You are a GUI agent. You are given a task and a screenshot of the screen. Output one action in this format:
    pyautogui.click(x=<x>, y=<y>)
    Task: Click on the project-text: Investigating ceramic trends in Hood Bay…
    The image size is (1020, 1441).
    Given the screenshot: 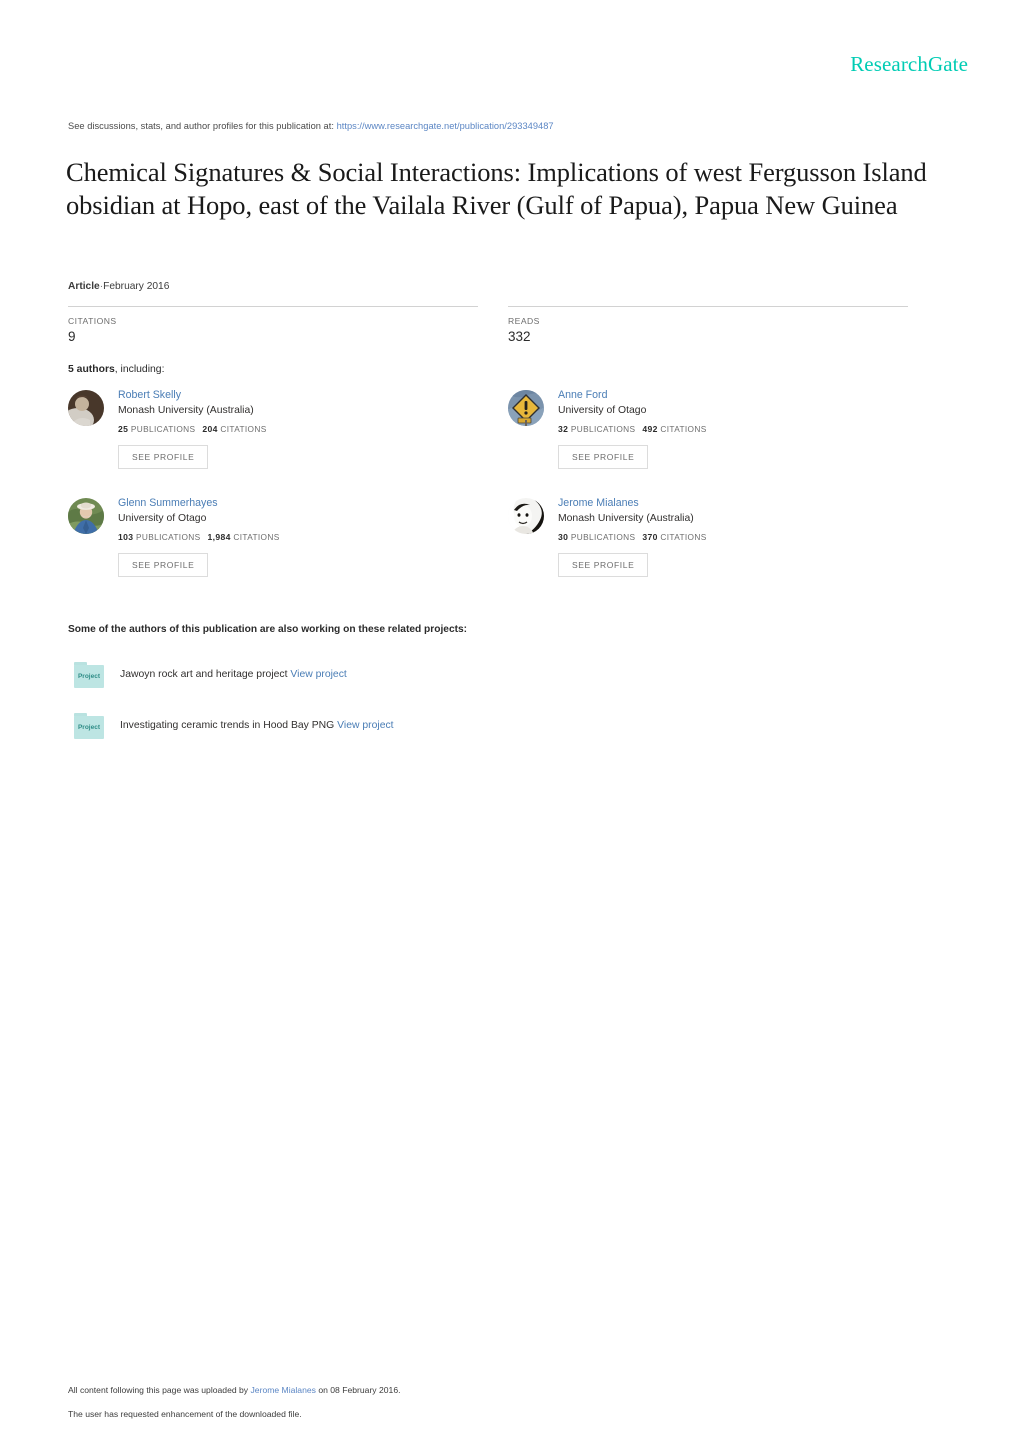 What is the action you would take?
    pyautogui.click(x=257, y=726)
    